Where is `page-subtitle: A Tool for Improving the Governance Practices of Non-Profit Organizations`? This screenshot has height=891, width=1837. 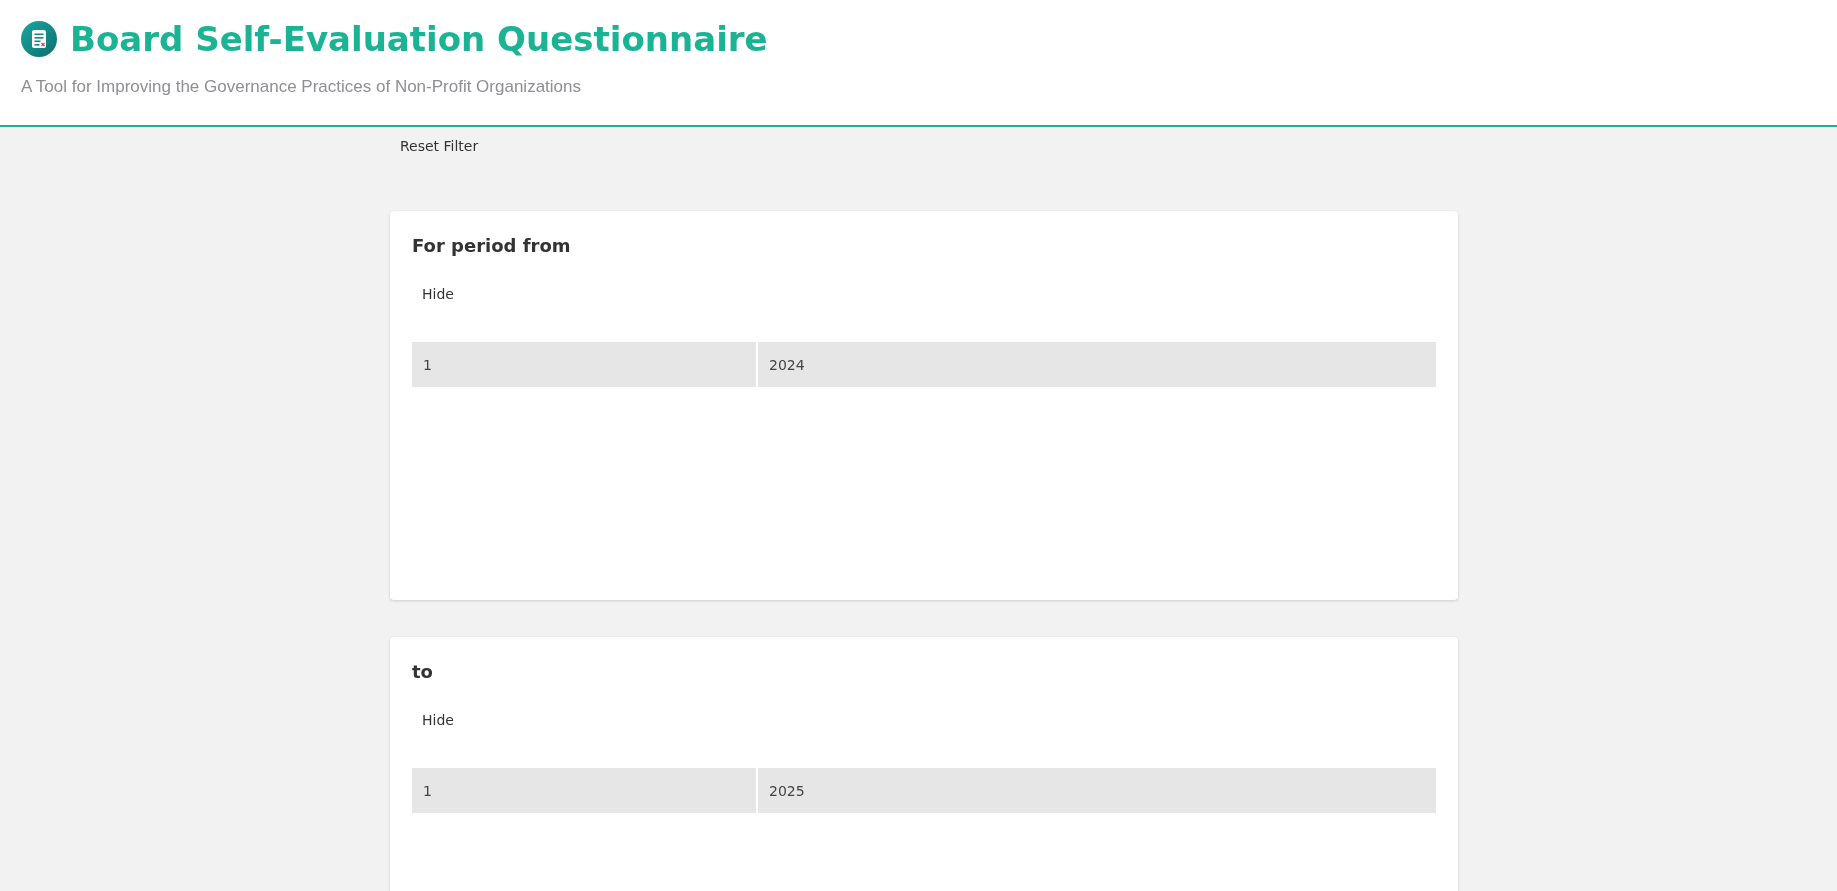
page-subtitle: A Tool for Improving the Governance Practices of Non-Profit Organizations is located at coordinates (301, 87).